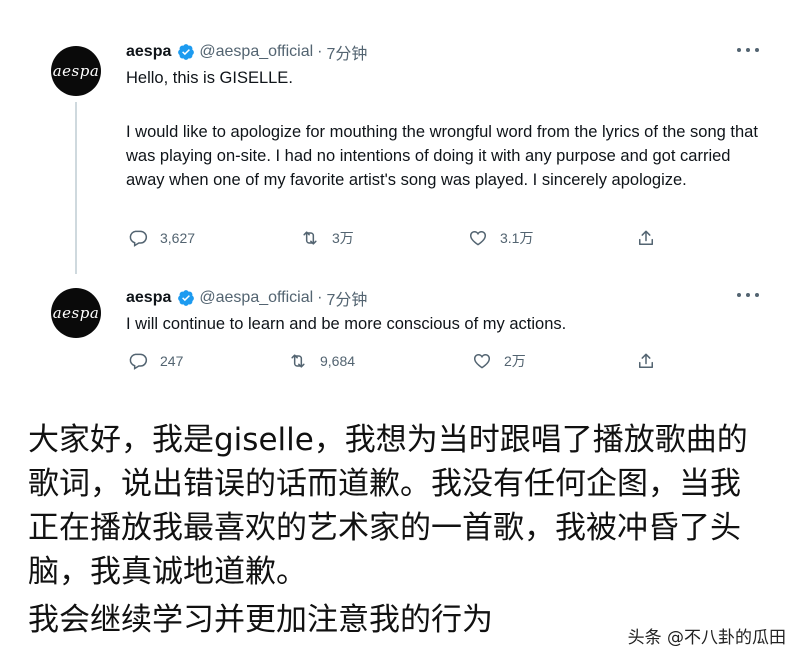 This screenshot has height=668, width=800. I want to click on like-button: 3.1万, so click(500, 238).